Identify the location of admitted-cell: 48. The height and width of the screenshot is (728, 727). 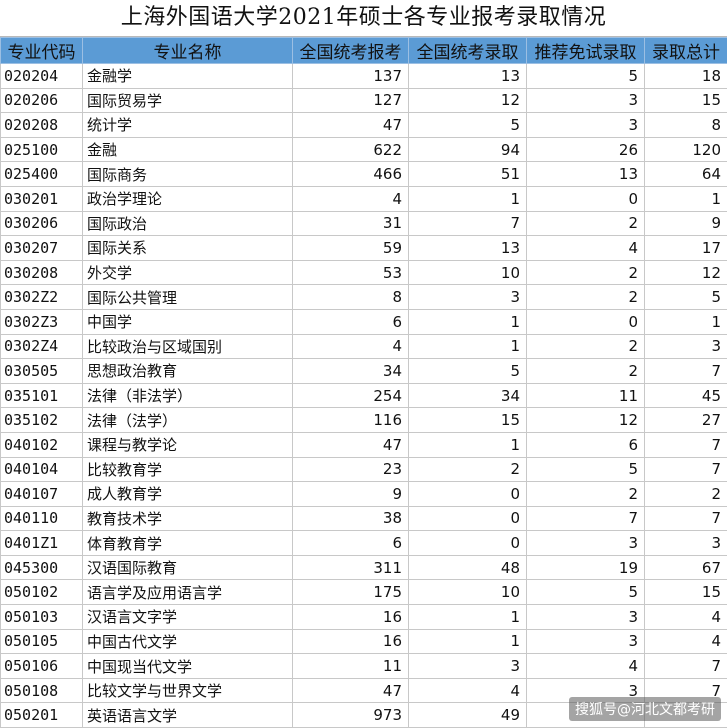
(468, 567).